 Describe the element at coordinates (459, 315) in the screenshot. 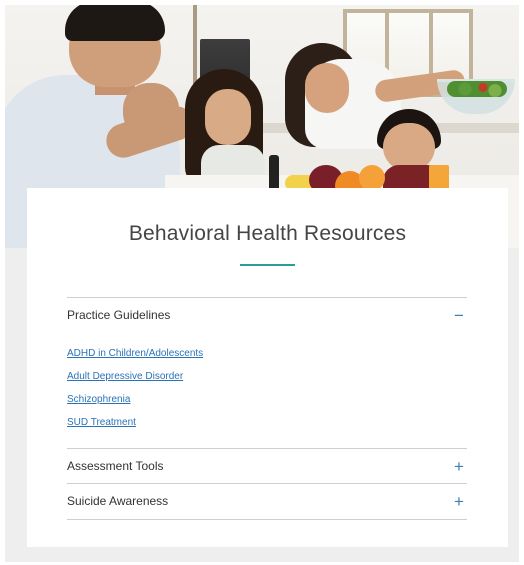

I see `collapse-minus-icon: −` at that location.